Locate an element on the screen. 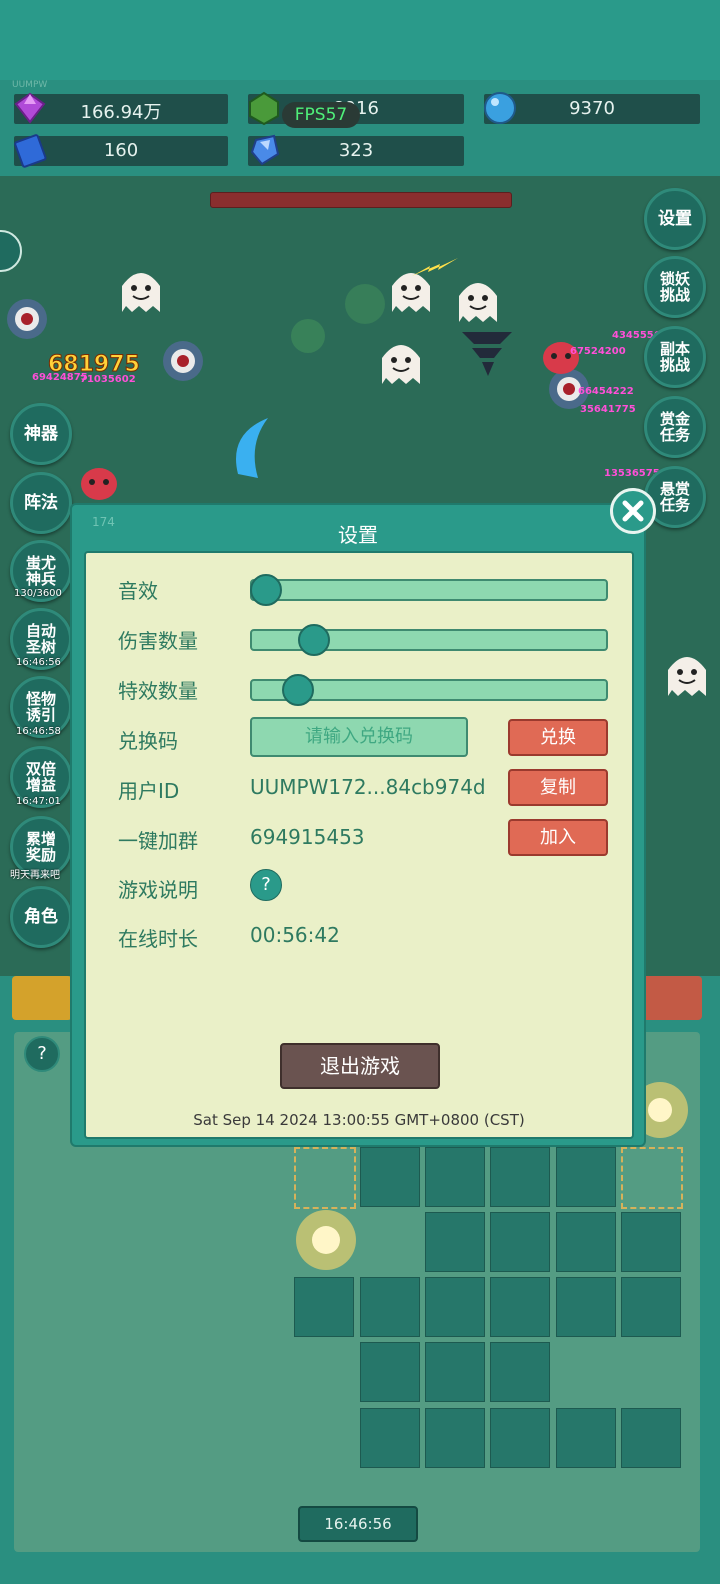  user-id-label: 用户ID is located at coordinates (149, 791).